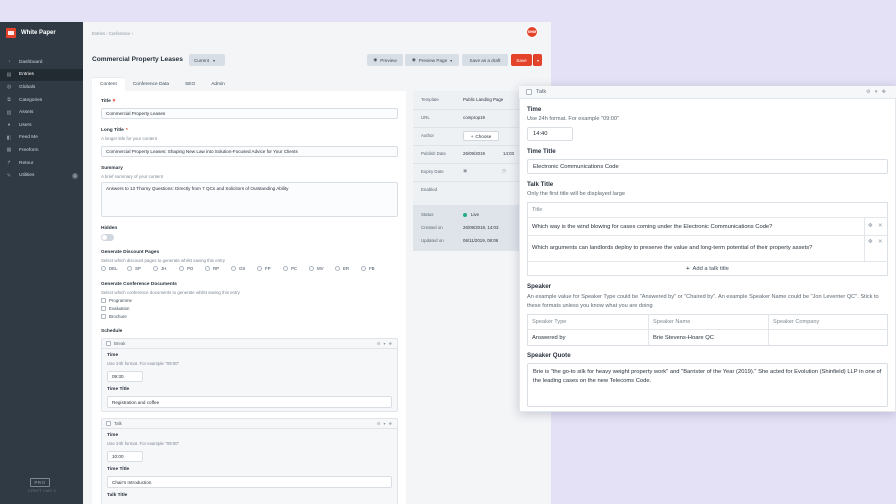 This screenshot has width=896, height=504. What do you see at coordinates (41, 112) in the screenshot?
I see `sidebar-item-assets: ▨ Assets` at bounding box center [41, 112].